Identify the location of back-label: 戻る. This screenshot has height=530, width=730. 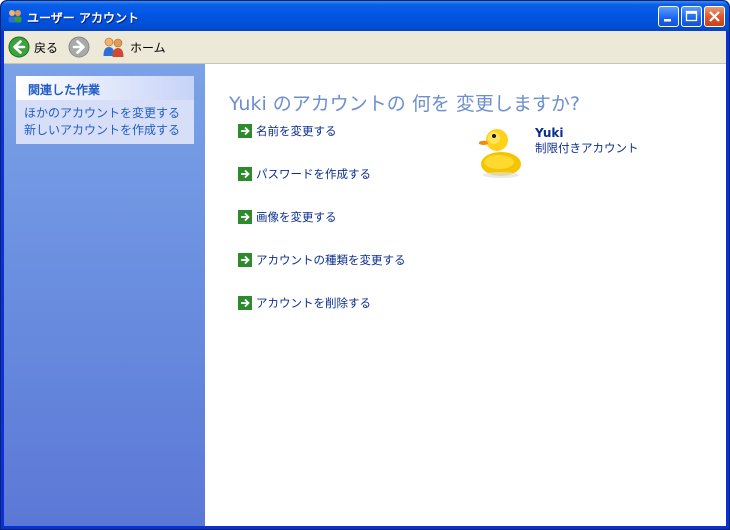
(46, 47).